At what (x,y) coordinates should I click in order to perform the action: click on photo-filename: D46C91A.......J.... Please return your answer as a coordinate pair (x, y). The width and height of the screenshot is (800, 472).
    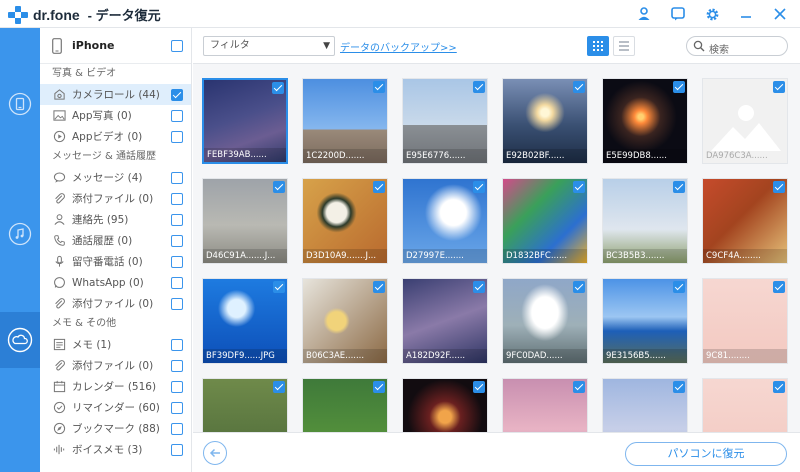
    Looking at the image, I should click on (245, 256).